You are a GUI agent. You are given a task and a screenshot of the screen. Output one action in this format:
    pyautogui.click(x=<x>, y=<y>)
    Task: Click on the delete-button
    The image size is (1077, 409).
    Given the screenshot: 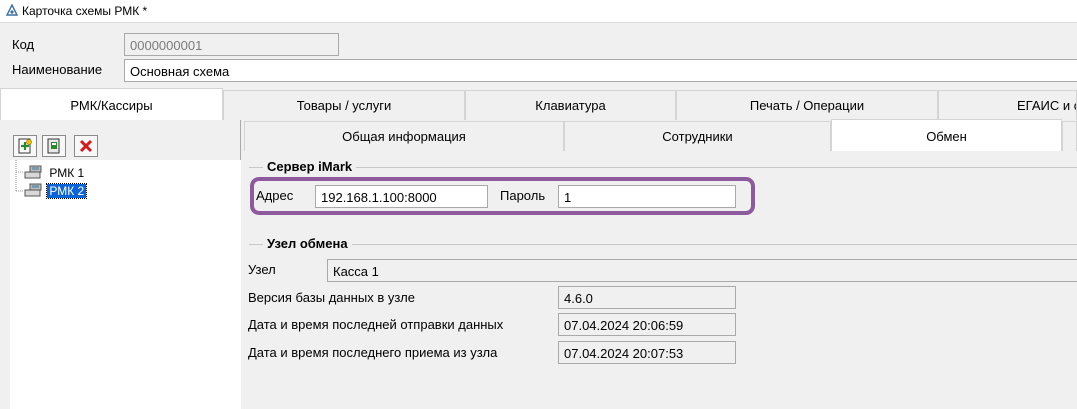 What is the action you would take?
    pyautogui.click(x=86, y=146)
    